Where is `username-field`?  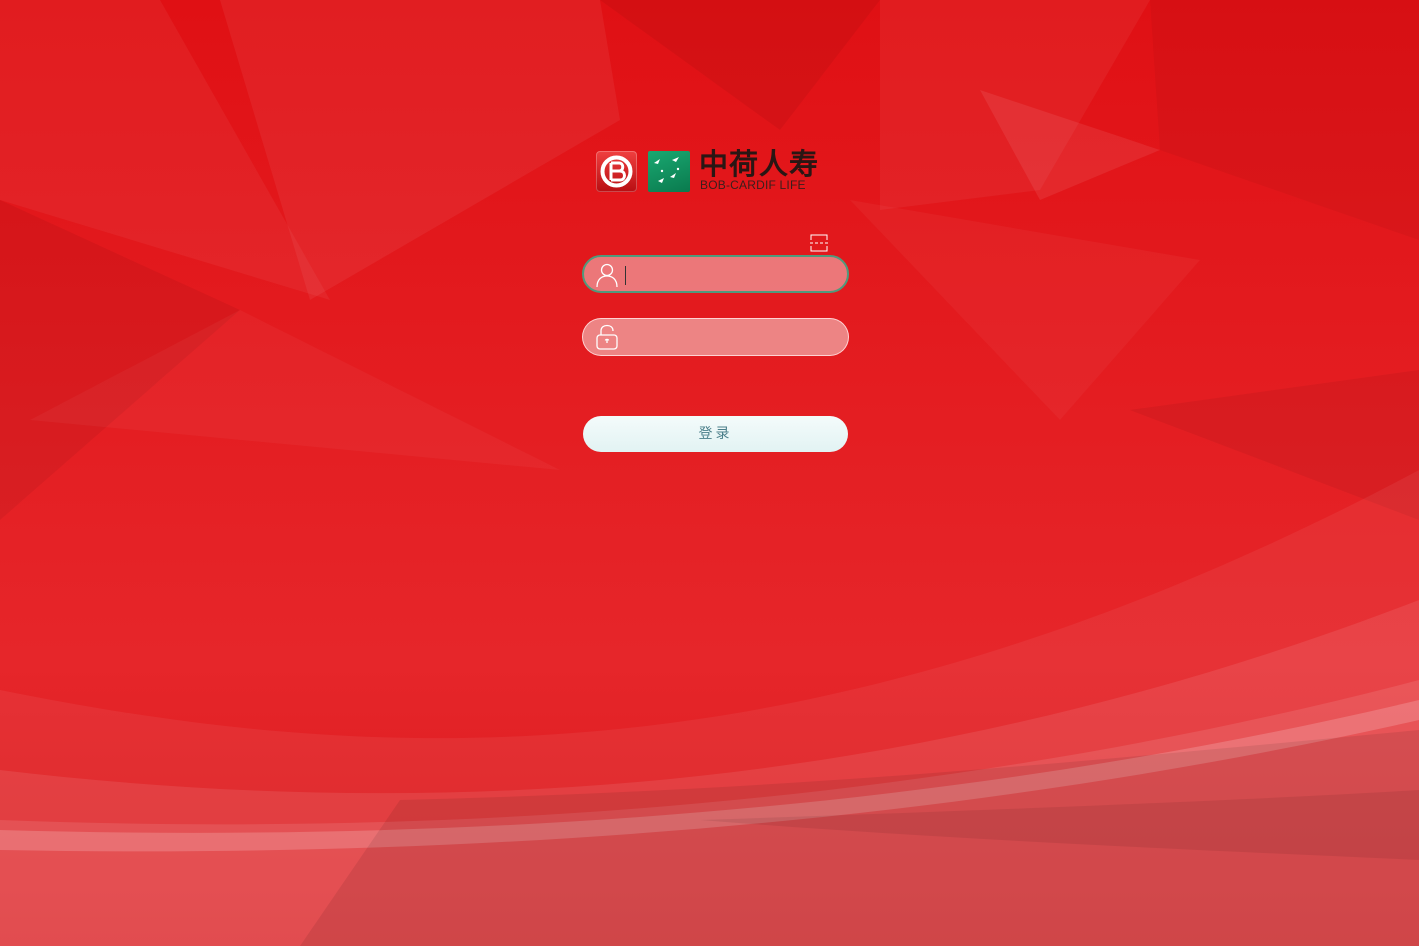
username-field is located at coordinates (715, 274).